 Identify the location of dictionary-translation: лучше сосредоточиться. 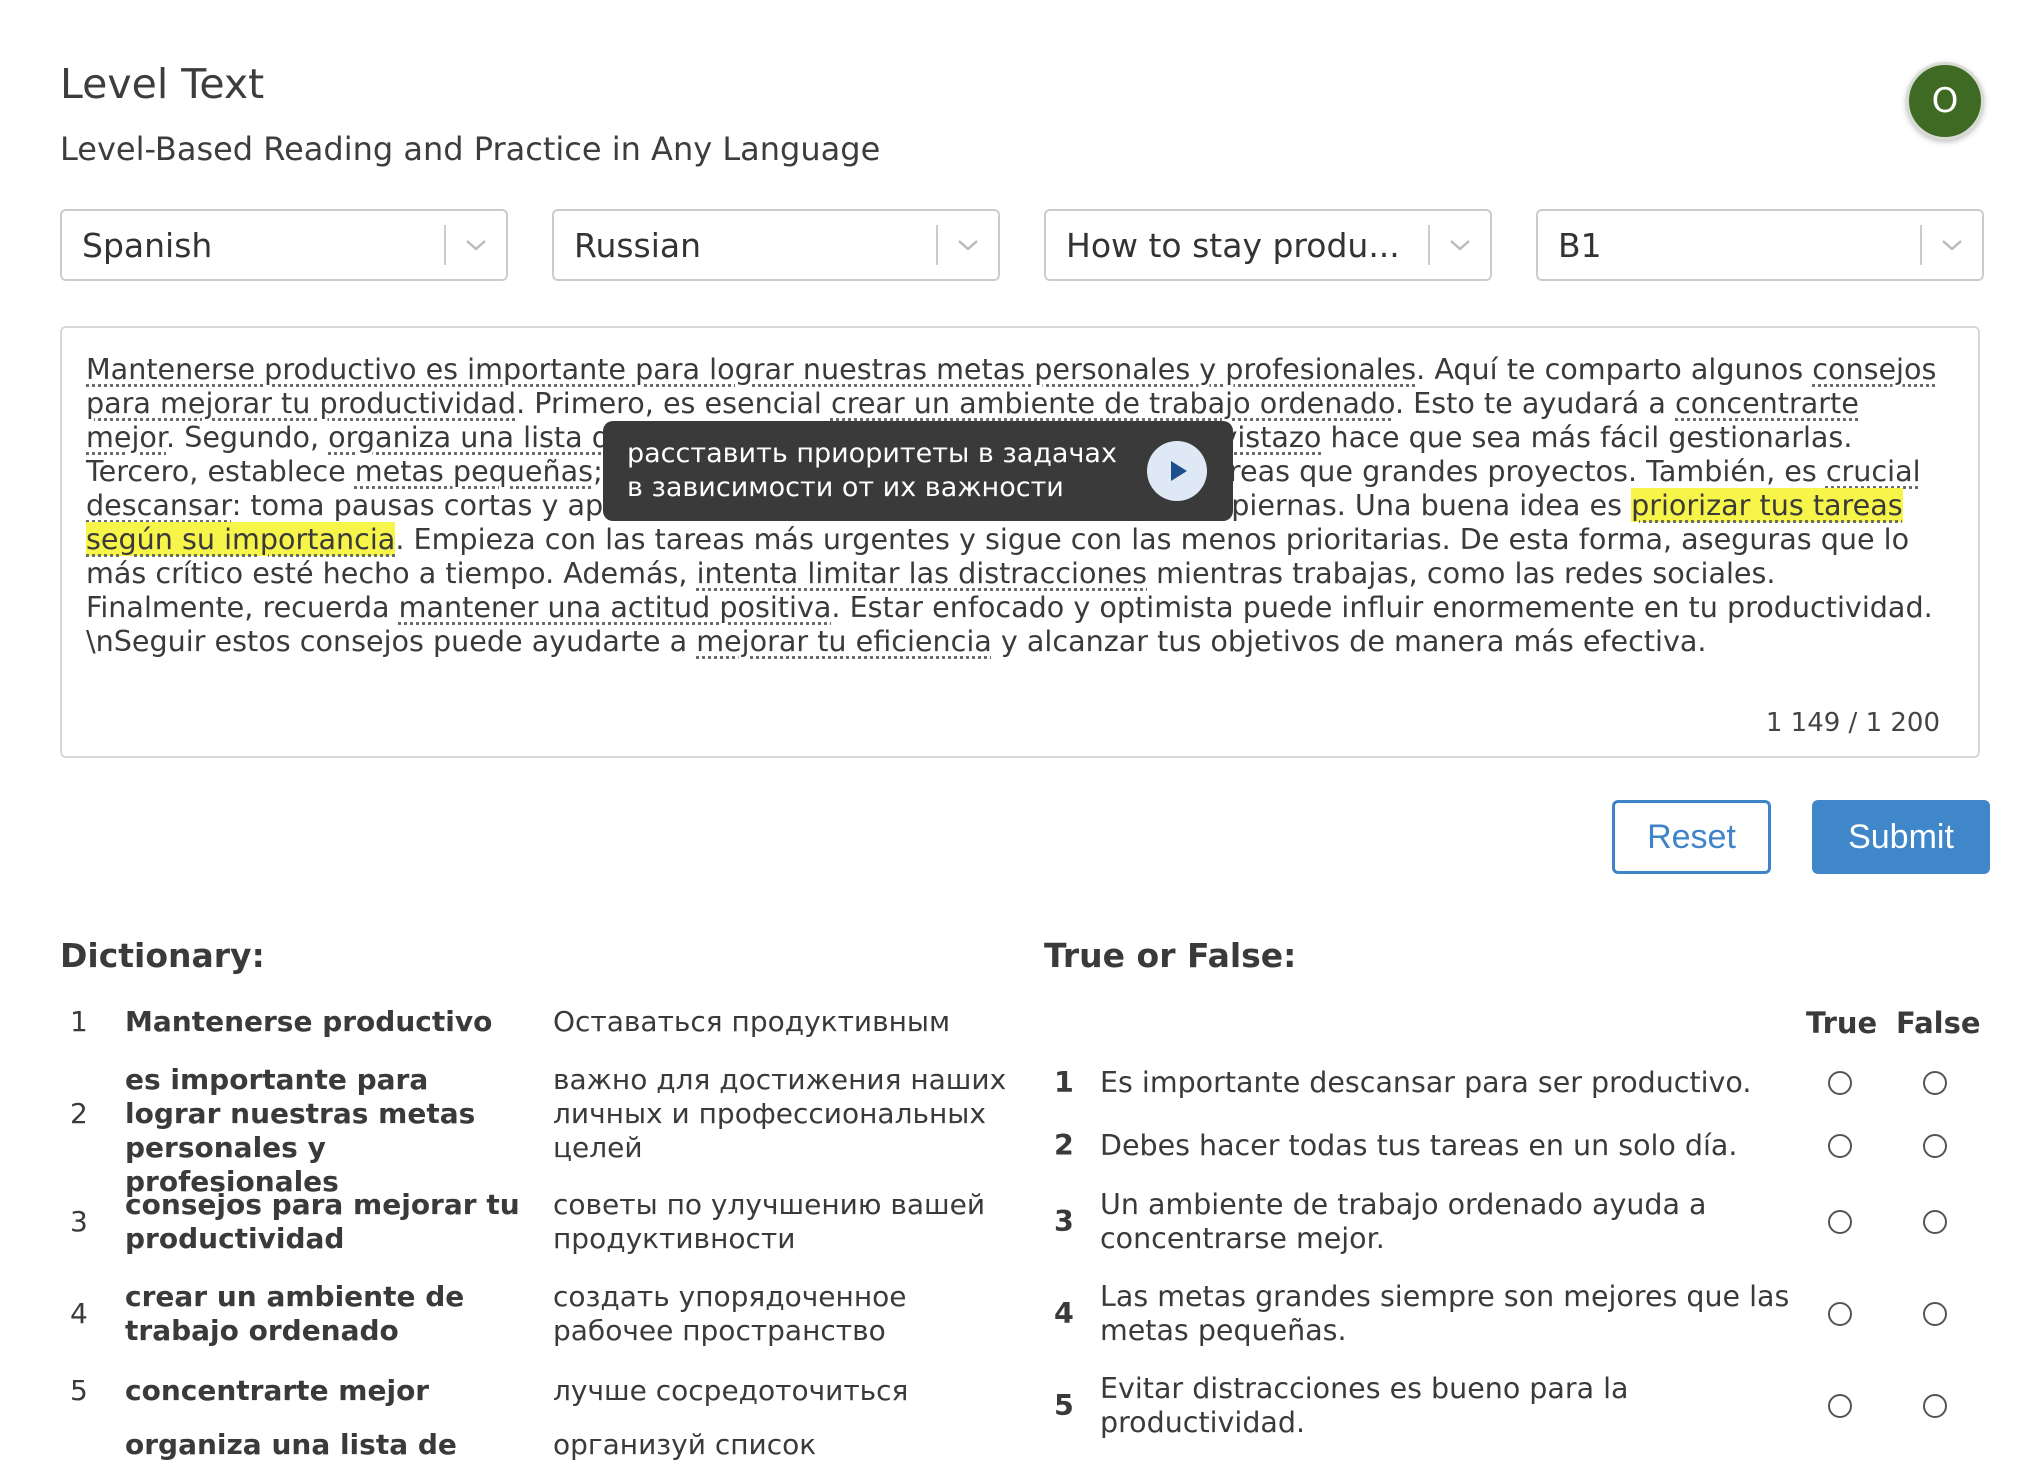
(731, 1390).